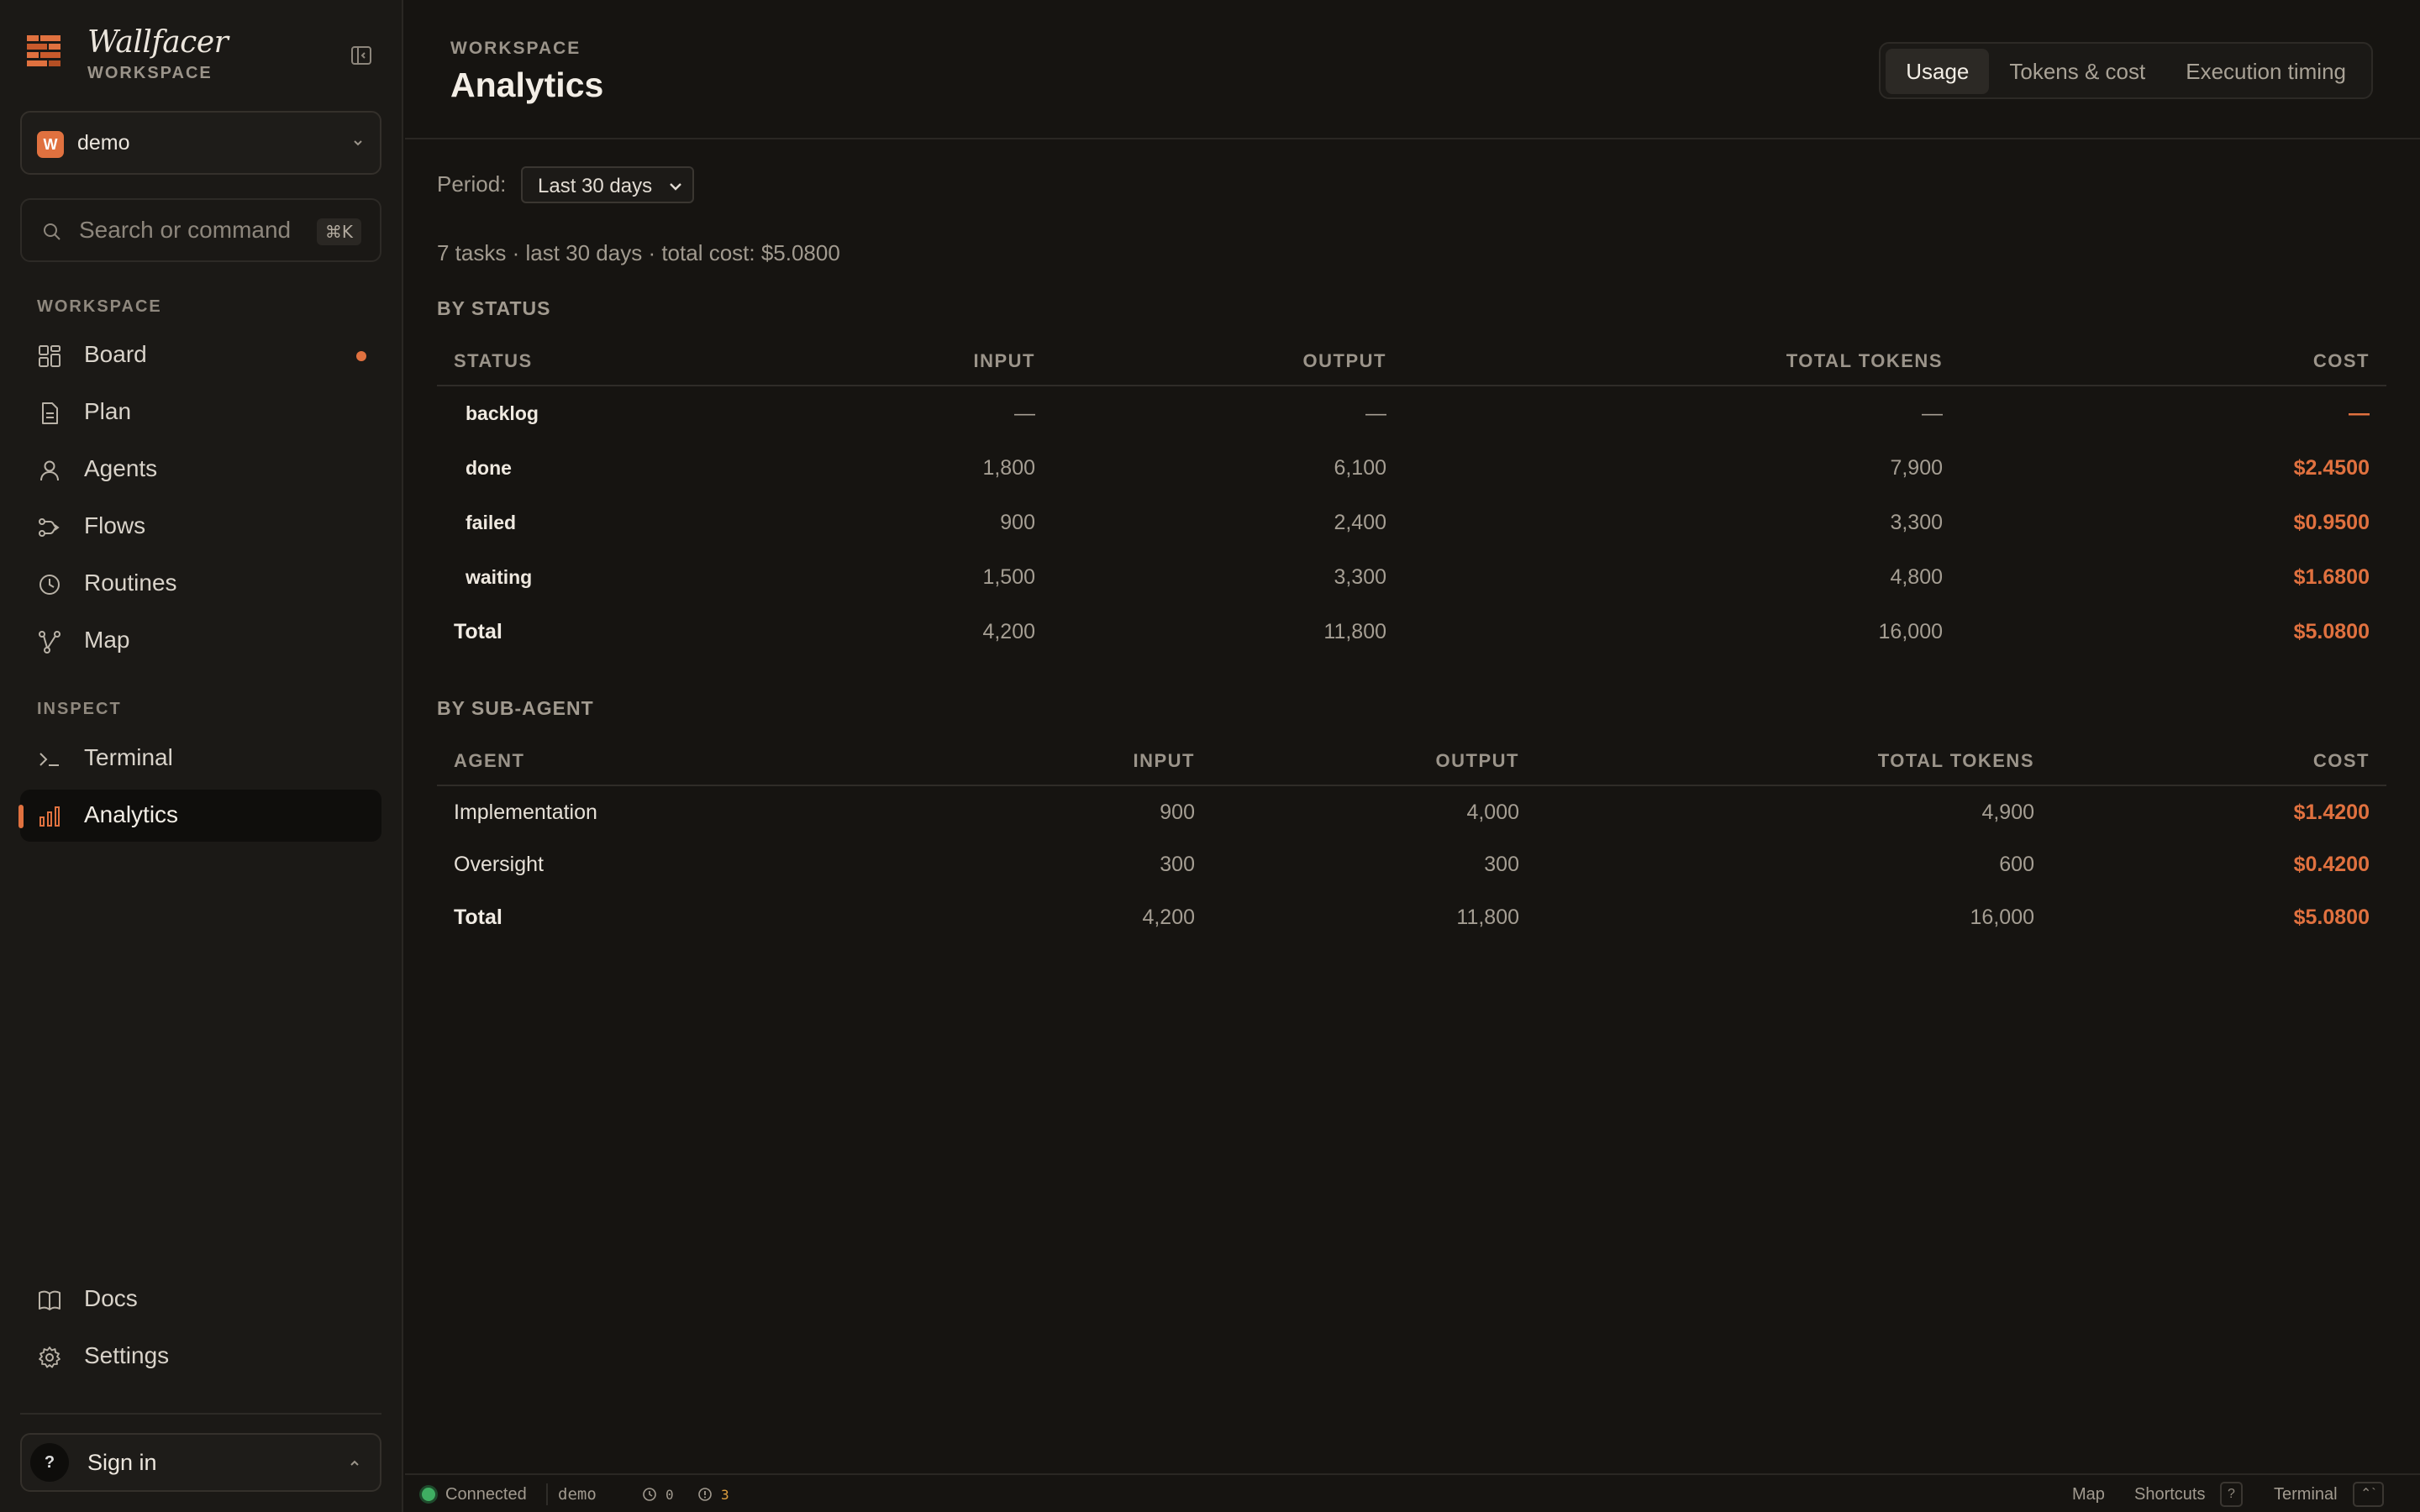  What do you see at coordinates (338, 231) in the screenshot?
I see `search-shortcut: ⌘K` at bounding box center [338, 231].